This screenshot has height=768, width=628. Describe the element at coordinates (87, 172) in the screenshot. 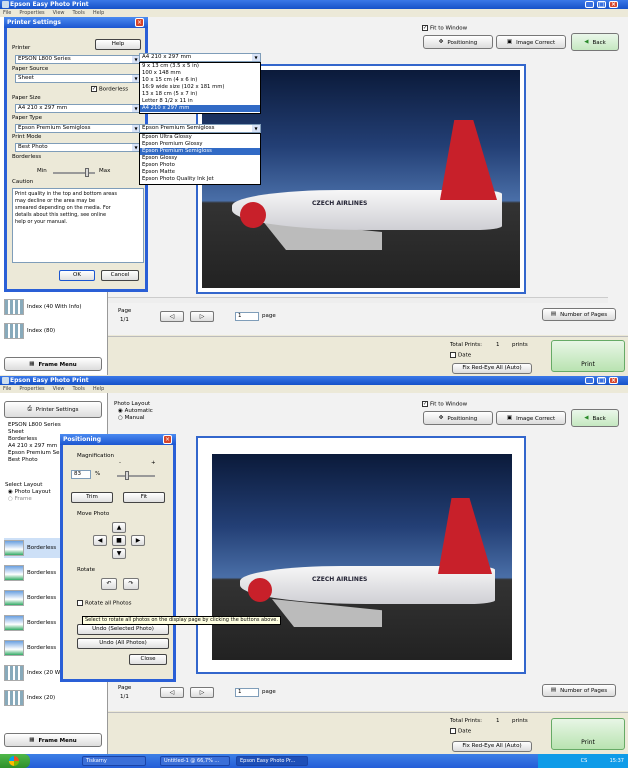

I see `borderless-slider-handle` at that location.